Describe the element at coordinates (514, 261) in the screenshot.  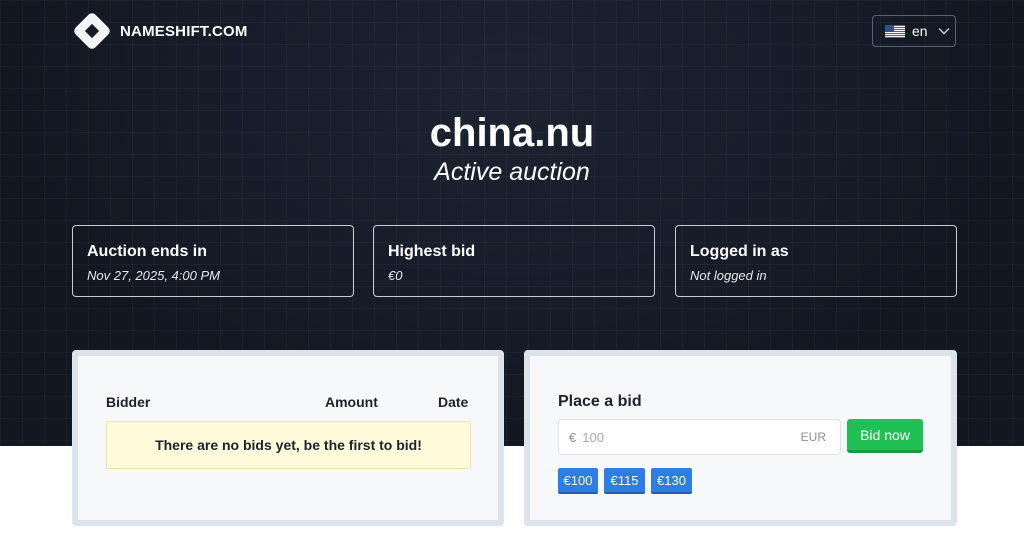
I see `highest-bid-card: Highest bid €0` at that location.